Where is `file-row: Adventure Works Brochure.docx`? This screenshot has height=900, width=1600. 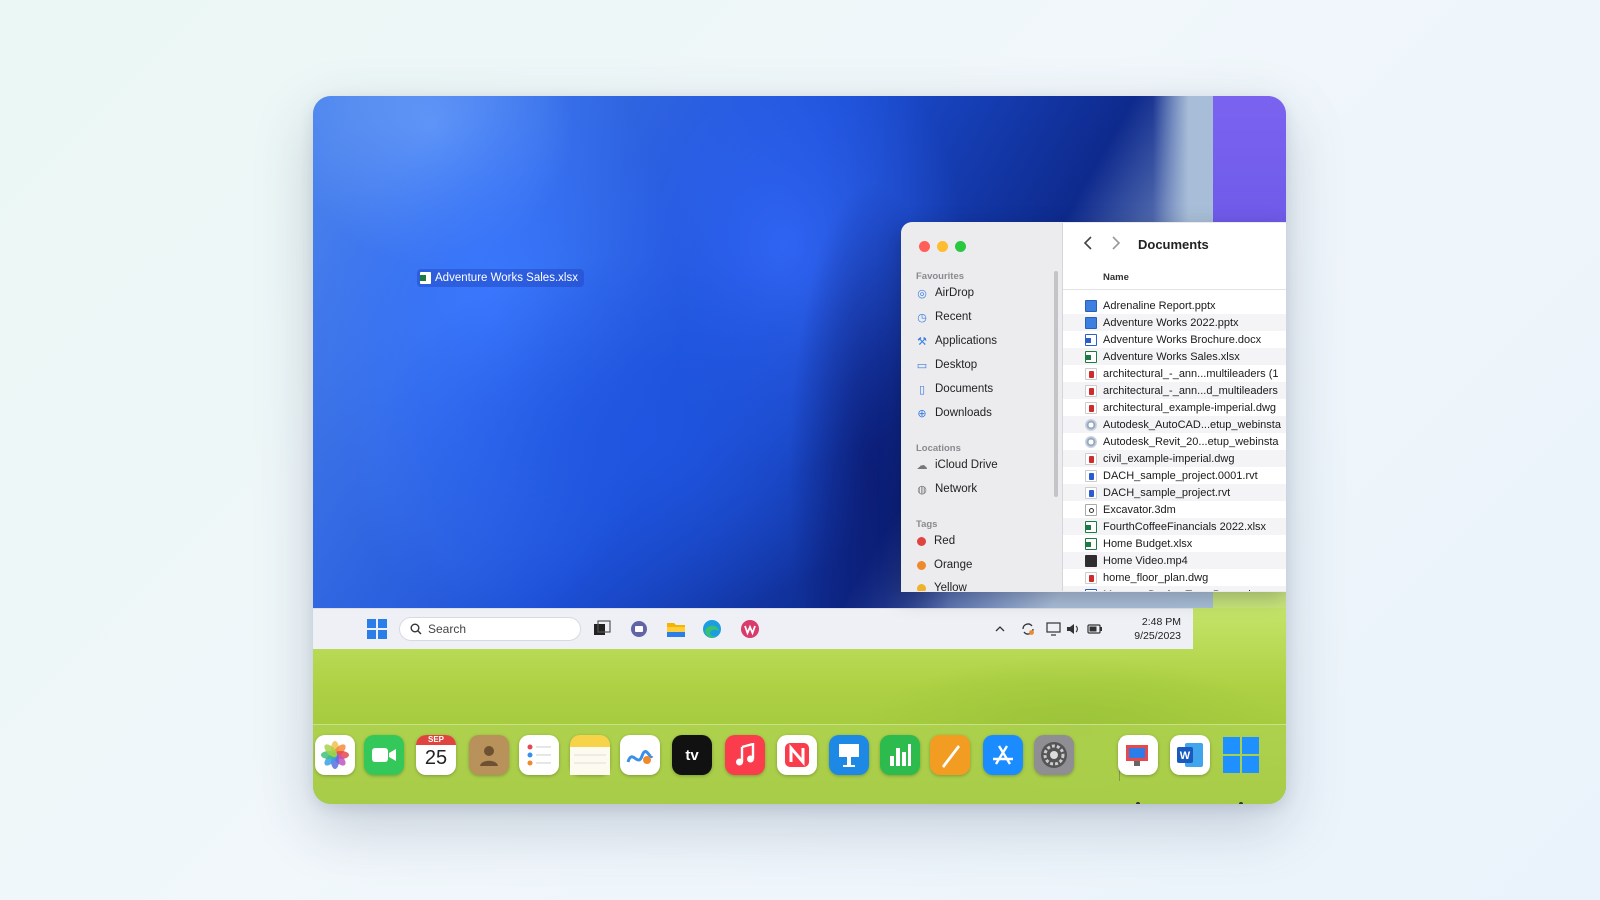
file-row: Adventure Works Brochure.docx is located at coordinates (1174, 339).